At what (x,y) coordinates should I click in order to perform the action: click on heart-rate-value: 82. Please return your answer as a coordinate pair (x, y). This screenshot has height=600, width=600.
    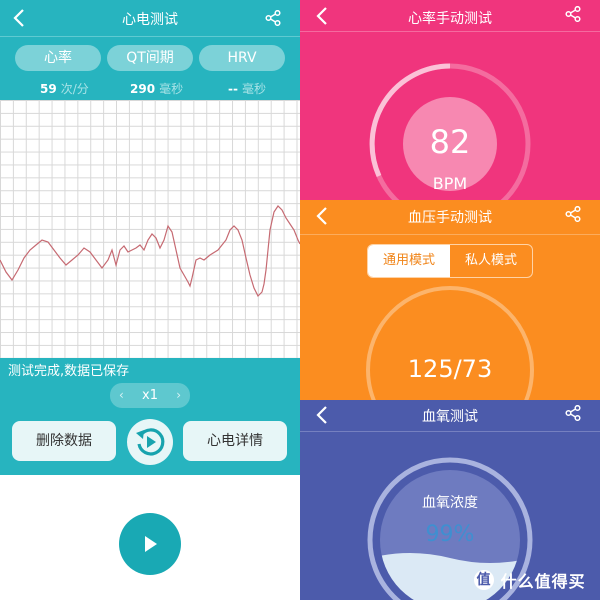
    Looking at the image, I should click on (450, 142).